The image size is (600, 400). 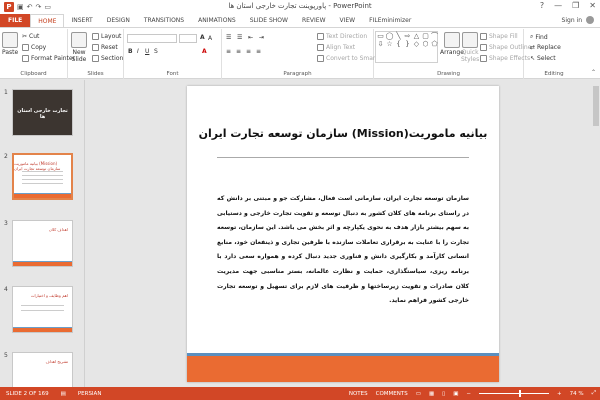 I want to click on select-button: ↖ Select, so click(x=543, y=58).